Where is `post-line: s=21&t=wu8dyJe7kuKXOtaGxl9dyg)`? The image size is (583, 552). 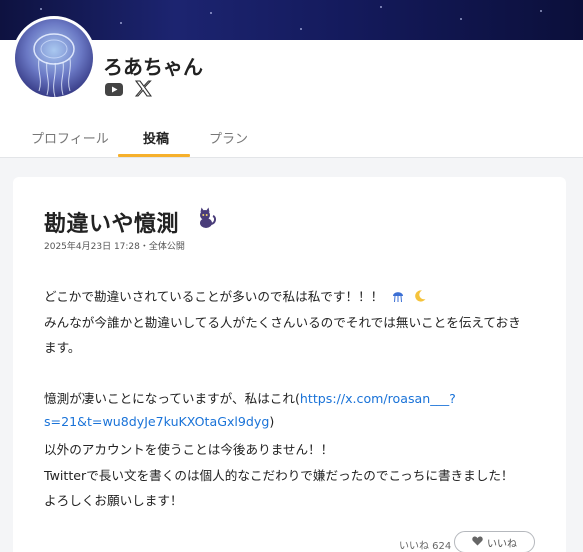 post-line: s=21&t=wu8dyJe7kuKXOtaGxl9dyg) is located at coordinates (159, 421).